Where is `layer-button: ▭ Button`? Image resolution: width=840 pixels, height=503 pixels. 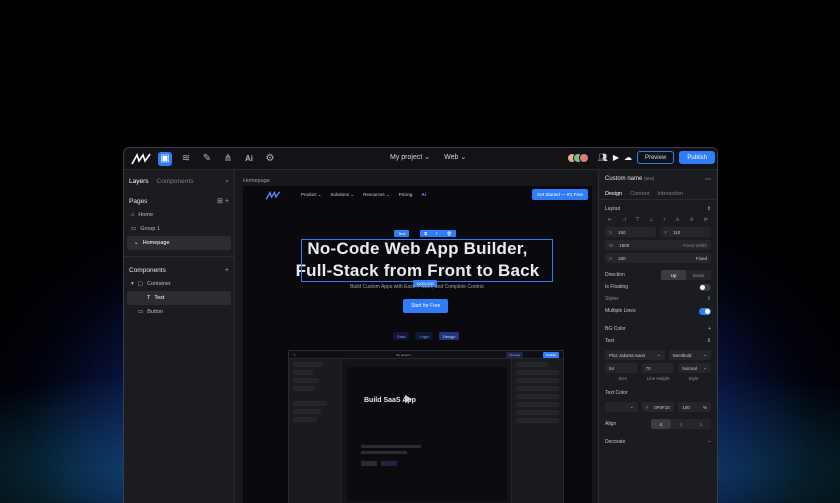
layer-button: ▭ Button is located at coordinates (179, 312).